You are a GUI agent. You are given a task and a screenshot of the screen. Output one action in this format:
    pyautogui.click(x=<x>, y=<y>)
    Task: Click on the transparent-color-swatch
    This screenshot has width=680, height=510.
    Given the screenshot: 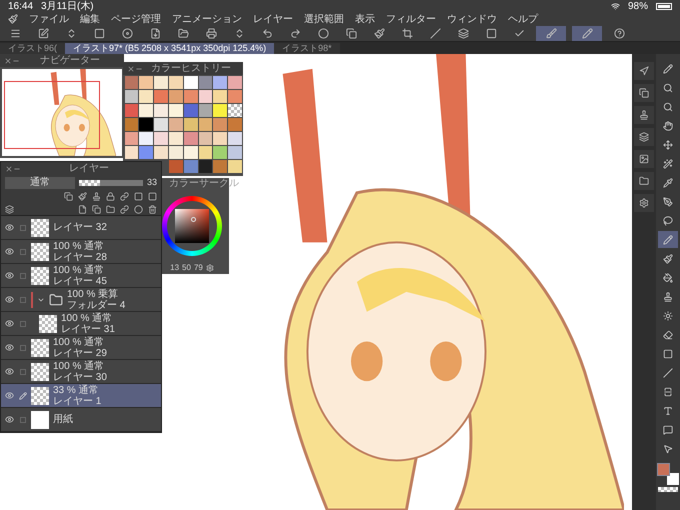 What is the action you would take?
    pyautogui.click(x=668, y=489)
    